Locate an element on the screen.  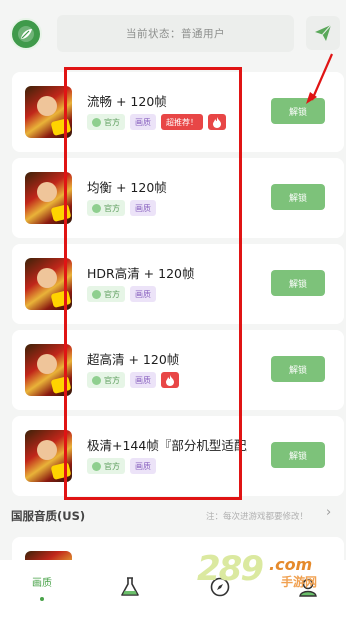
app-logo-button is located at coordinates (26, 34).